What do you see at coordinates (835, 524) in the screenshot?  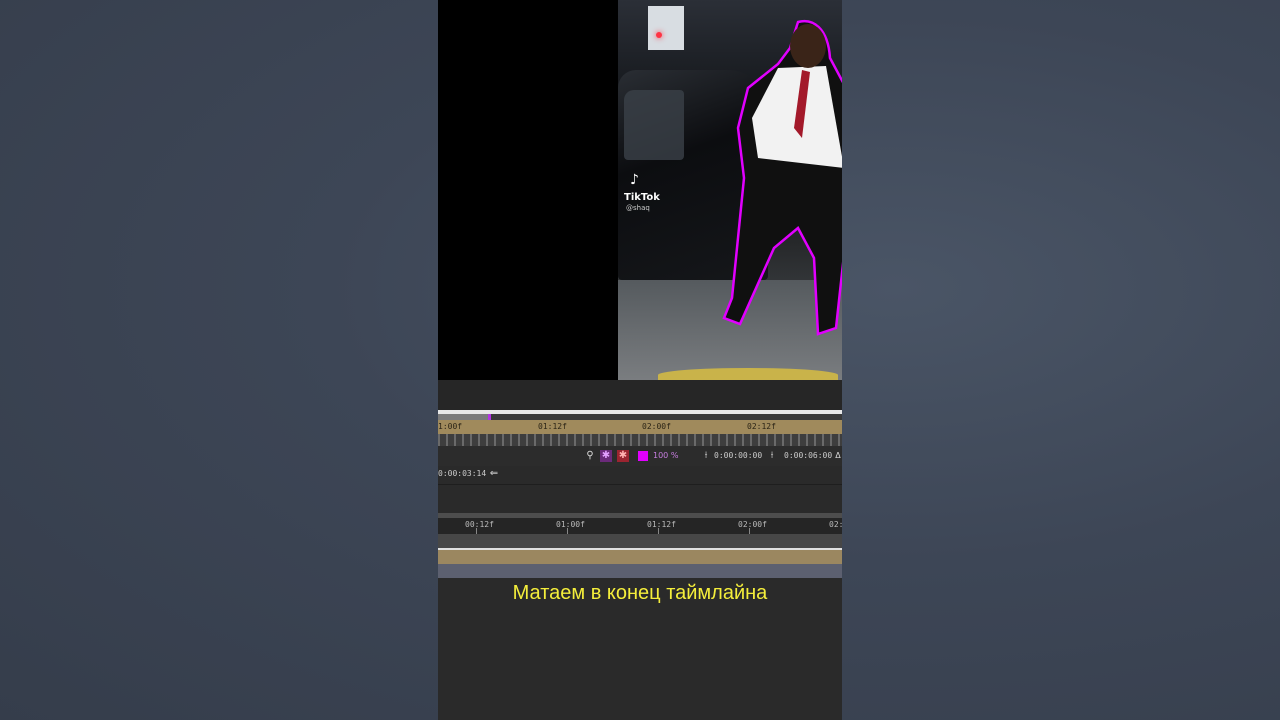 I see `ruler-tick-label: 02:` at bounding box center [835, 524].